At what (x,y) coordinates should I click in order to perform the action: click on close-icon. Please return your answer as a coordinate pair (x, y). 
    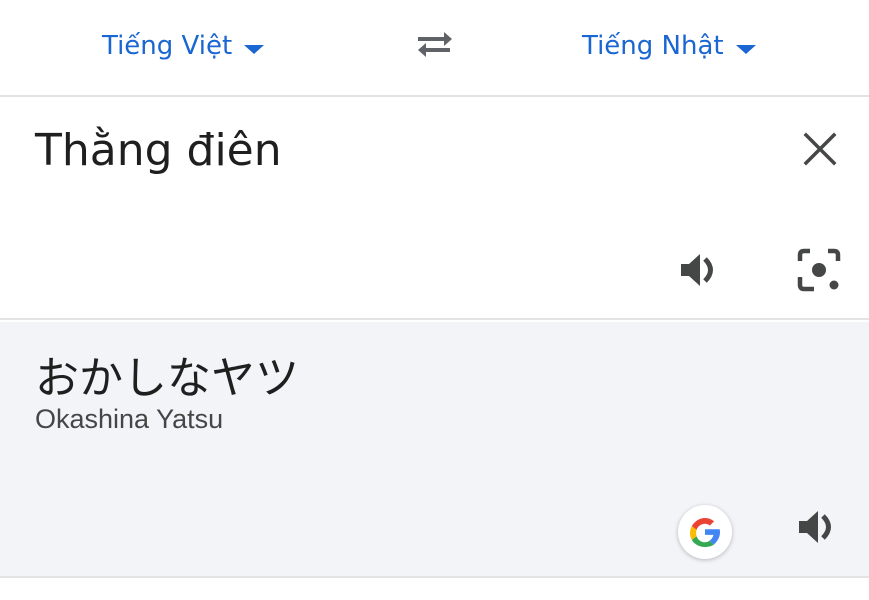
    Looking at the image, I should click on (820, 149).